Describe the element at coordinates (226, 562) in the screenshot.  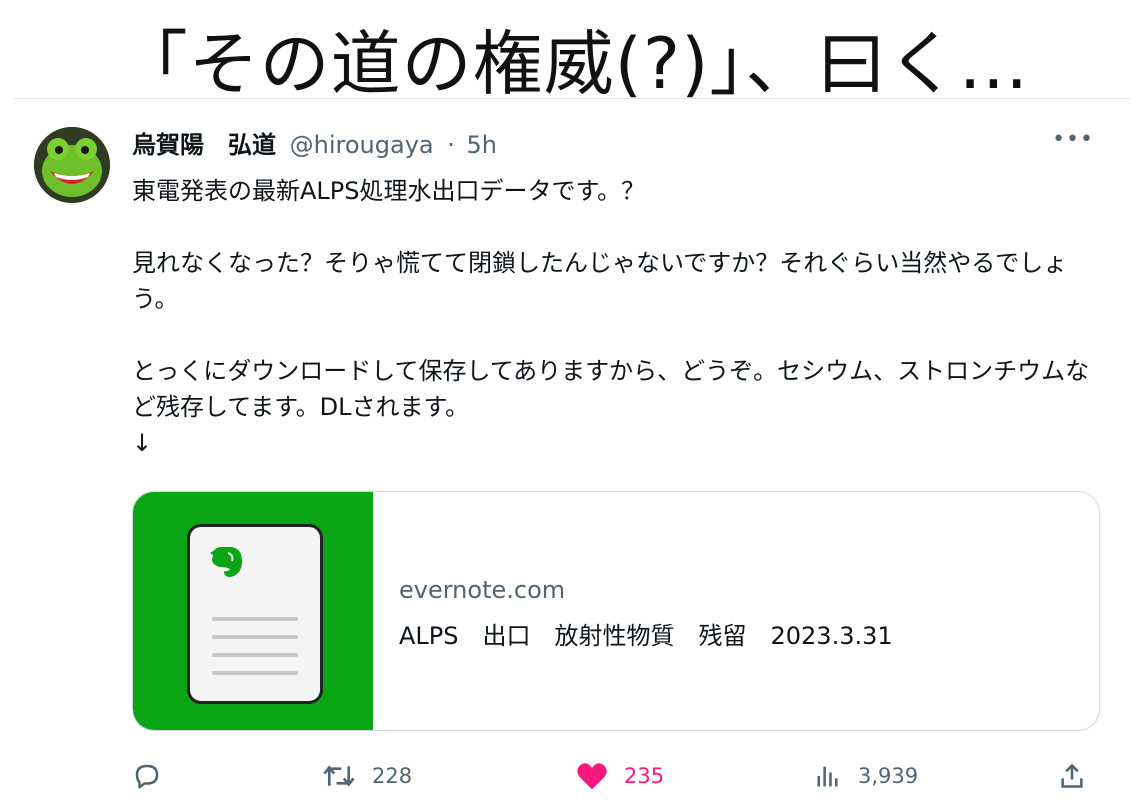
I see `evernote-elephant-icon` at that location.